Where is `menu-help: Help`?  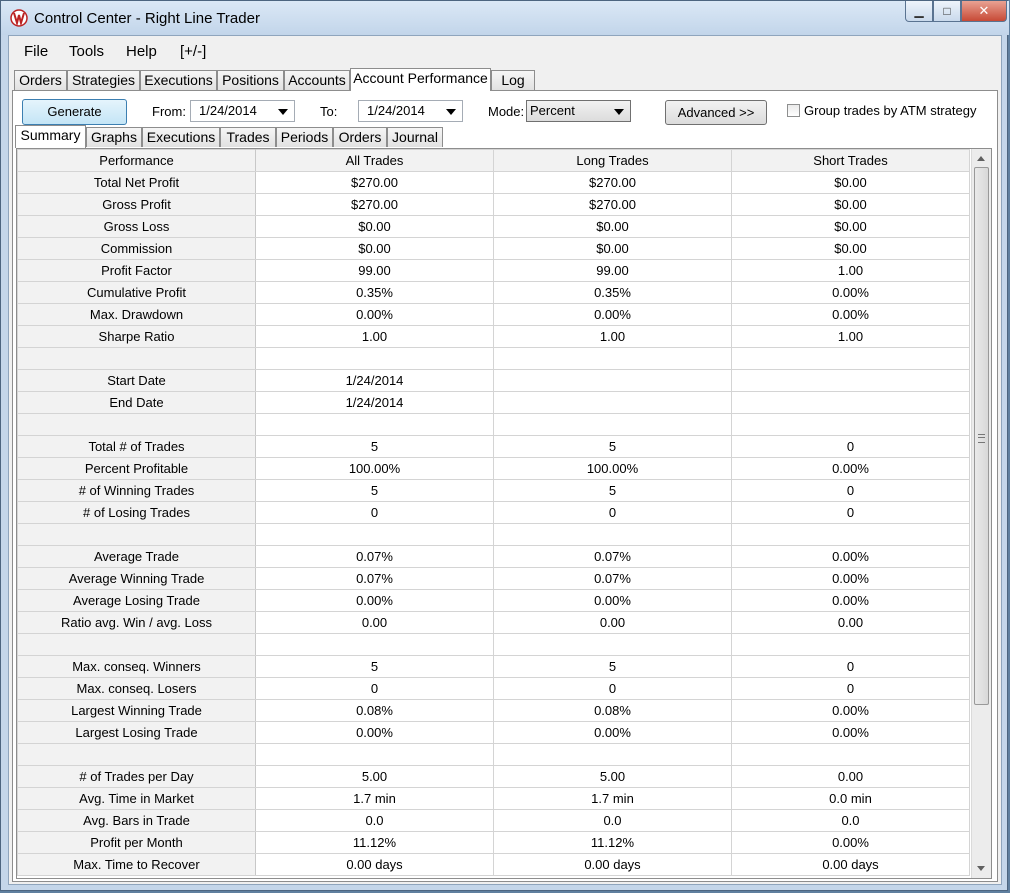
menu-help: Help is located at coordinates (141, 51).